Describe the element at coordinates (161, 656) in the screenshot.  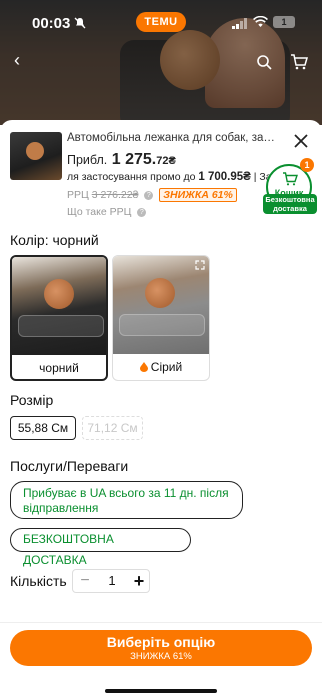
I see `cta-discount: ЗНИЖКА 61%` at that location.